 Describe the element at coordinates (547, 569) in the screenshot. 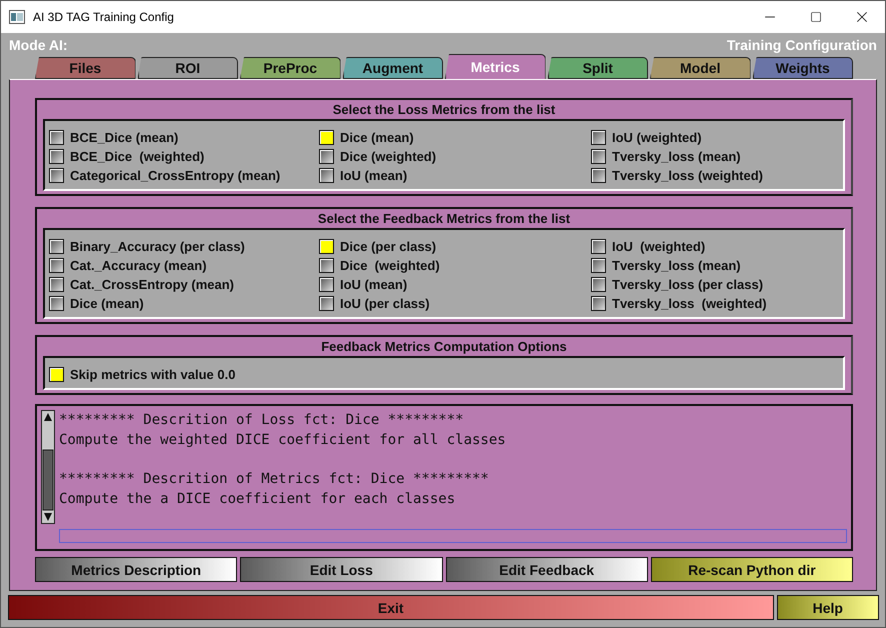

I see `action-button: Edit Feedback` at that location.